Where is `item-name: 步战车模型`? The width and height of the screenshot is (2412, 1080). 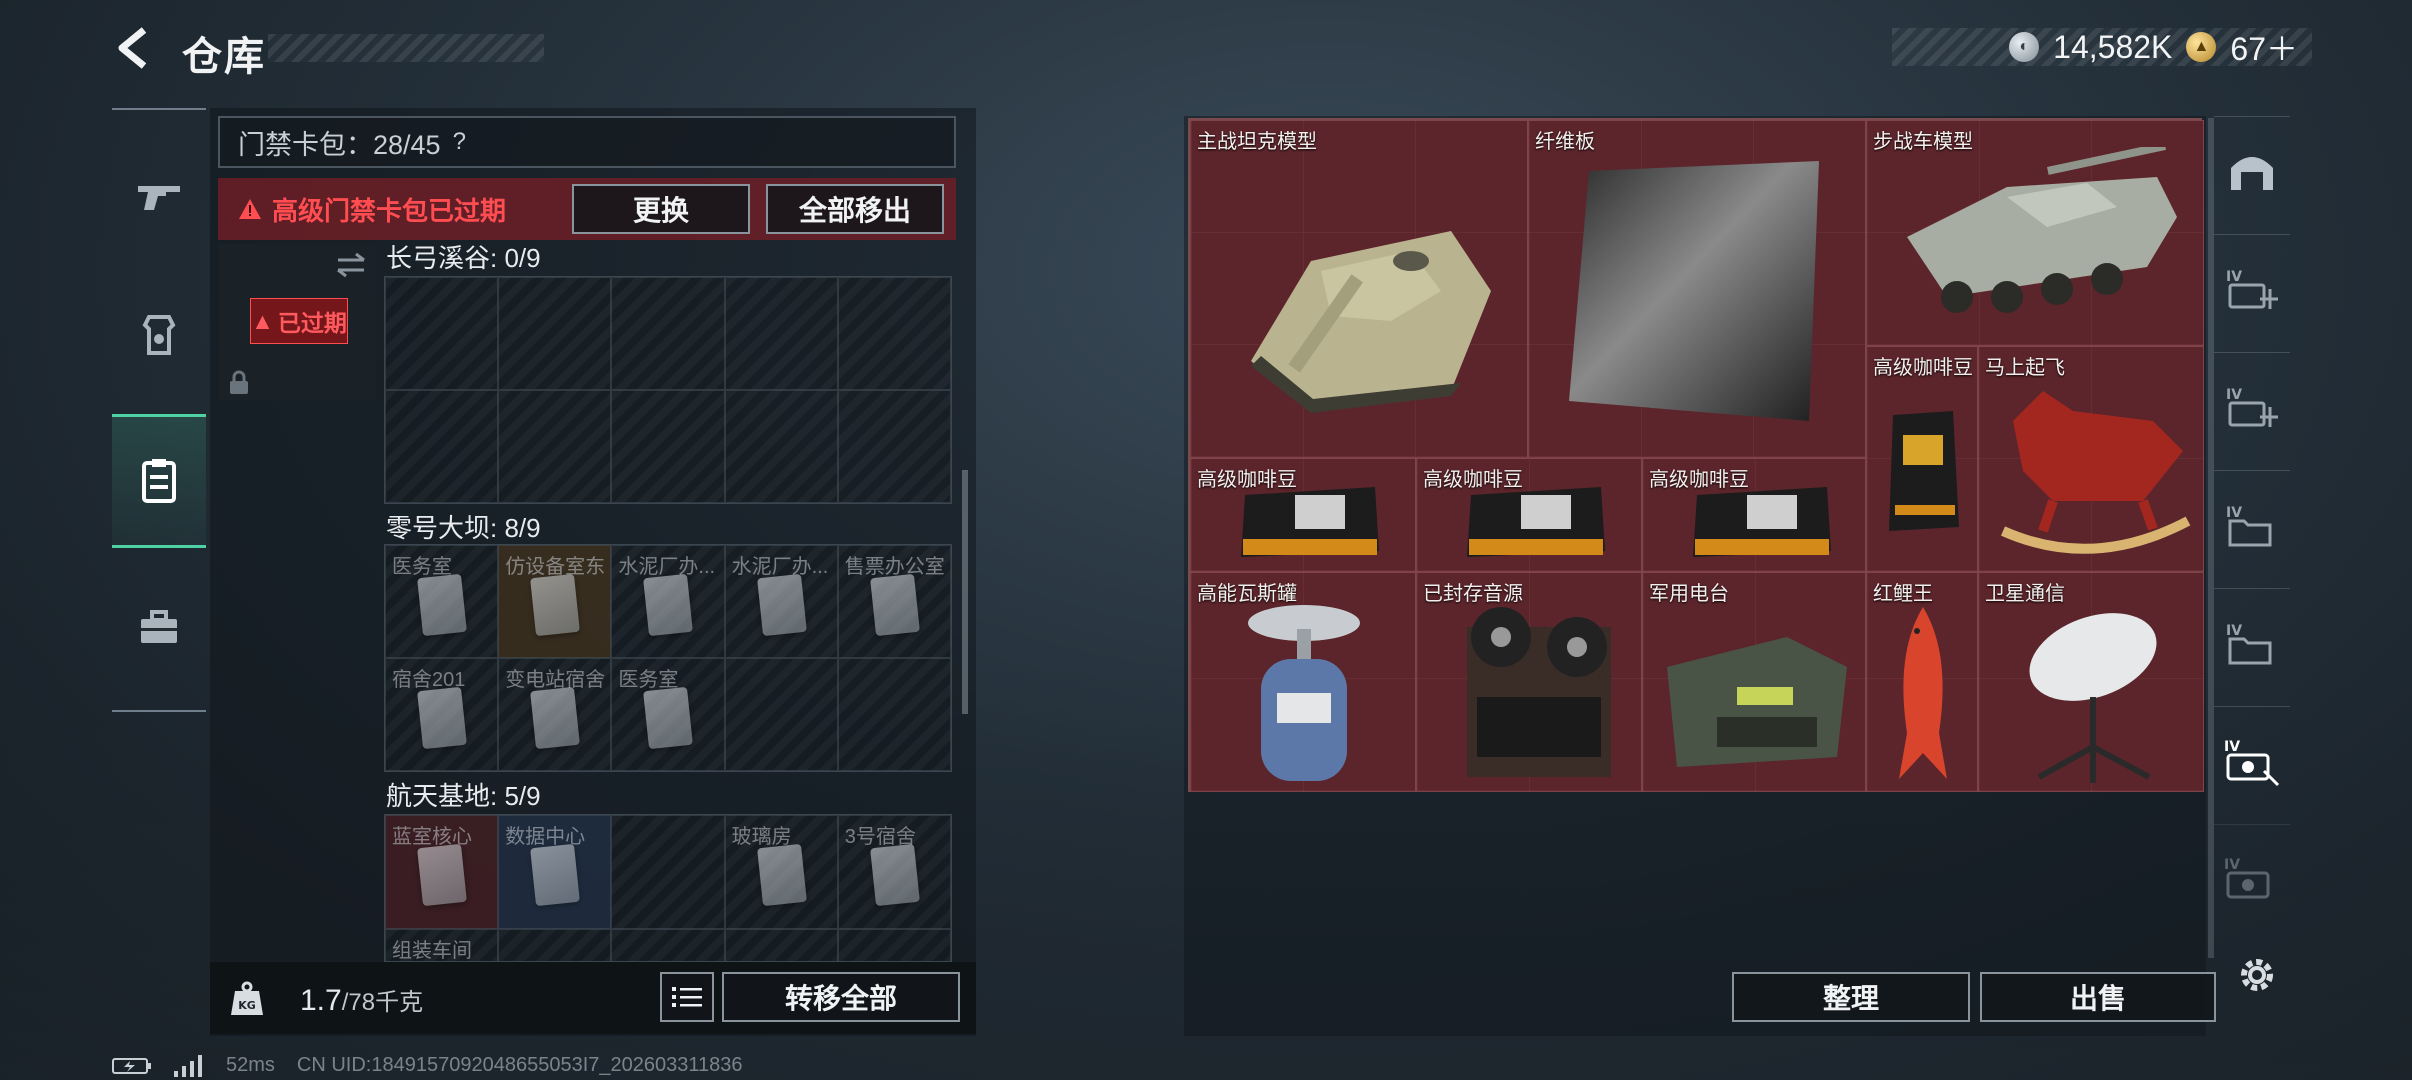 item-name: 步战车模型 is located at coordinates (1923, 142).